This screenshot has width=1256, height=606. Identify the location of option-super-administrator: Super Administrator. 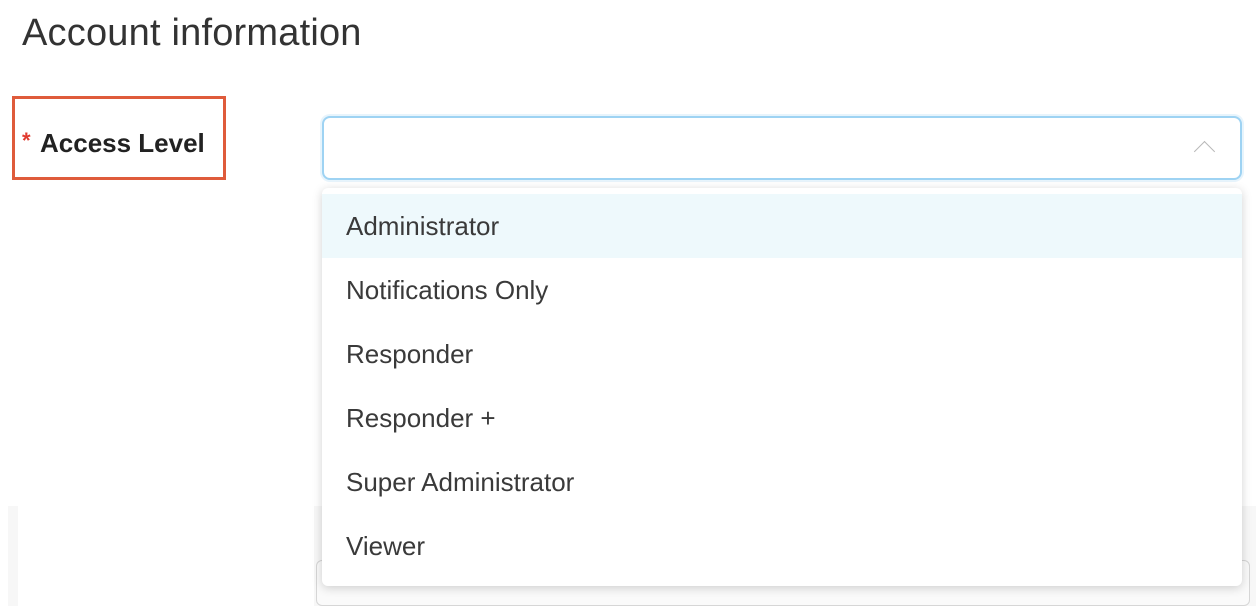
(782, 482).